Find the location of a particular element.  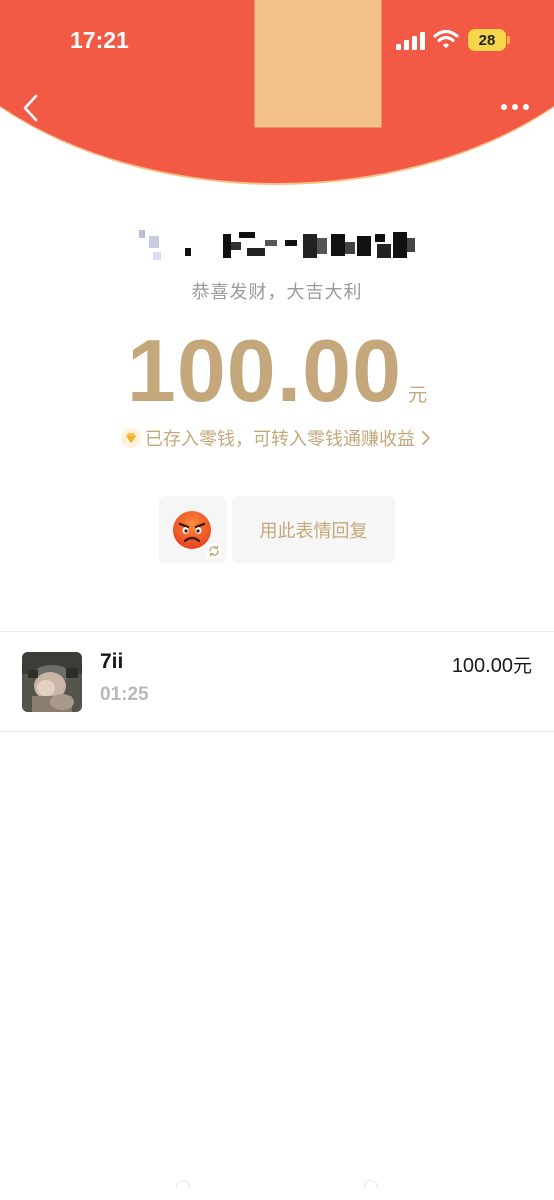

amount-display: 100.00 元 is located at coordinates (277, 371).